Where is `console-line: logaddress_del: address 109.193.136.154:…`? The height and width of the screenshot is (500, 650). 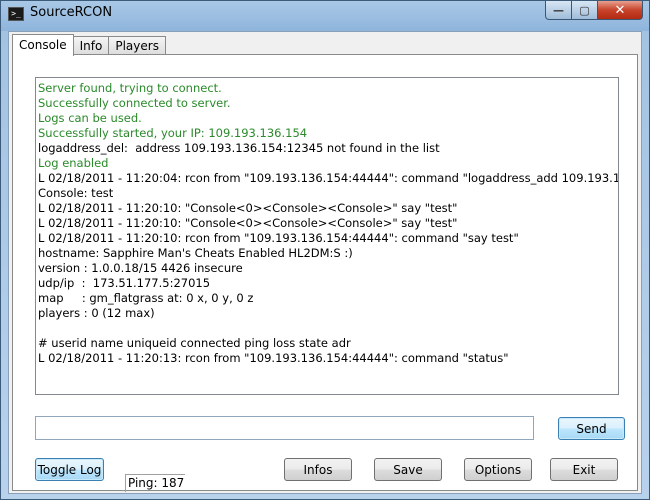 console-line: logaddress_del: address 109.193.136.154:… is located at coordinates (239, 148).